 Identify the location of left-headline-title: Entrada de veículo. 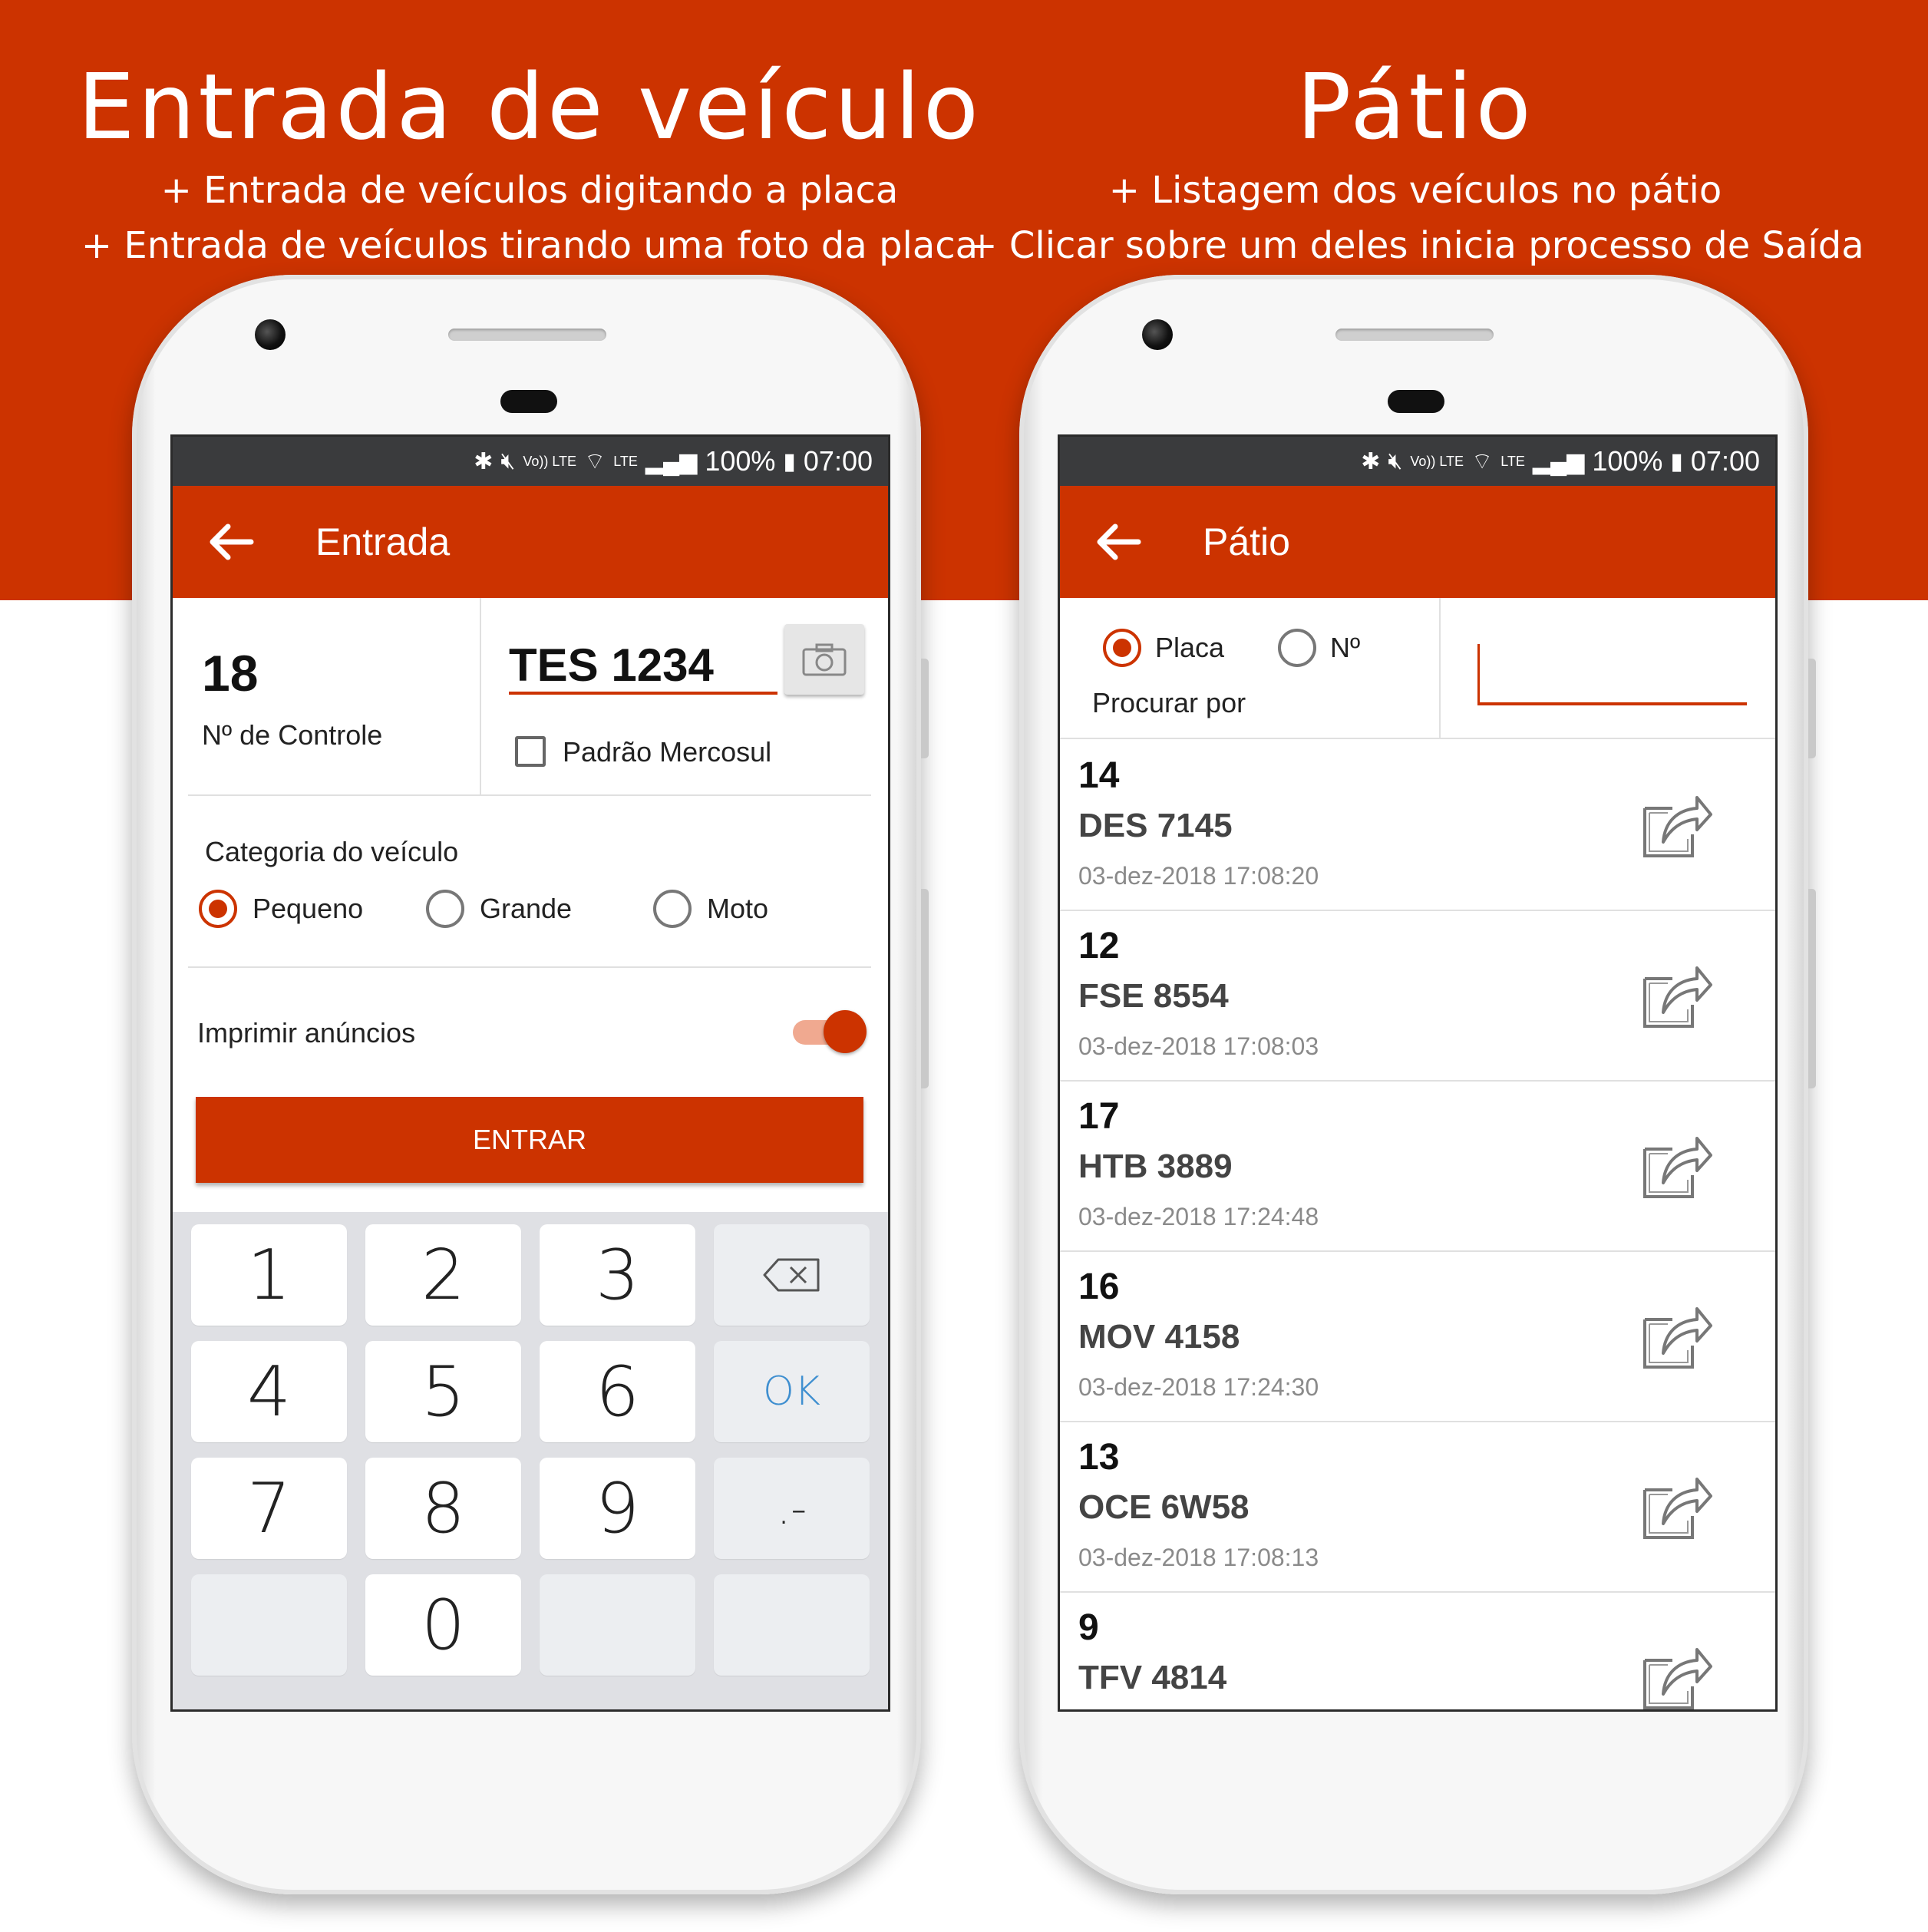
(529, 107).